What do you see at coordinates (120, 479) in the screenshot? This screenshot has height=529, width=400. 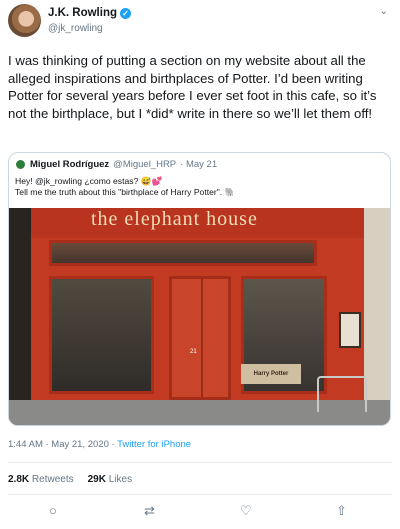 I see `likes-label: Likes` at bounding box center [120, 479].